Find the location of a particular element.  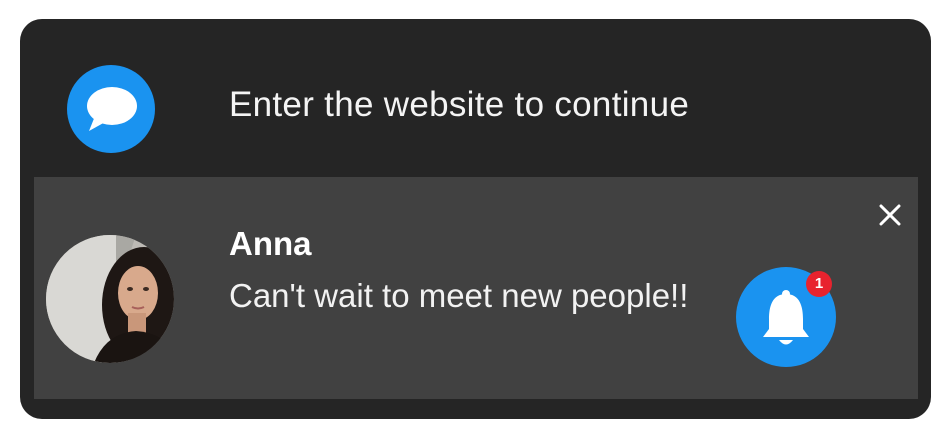

notification-count-badge: 1 is located at coordinates (819, 284).